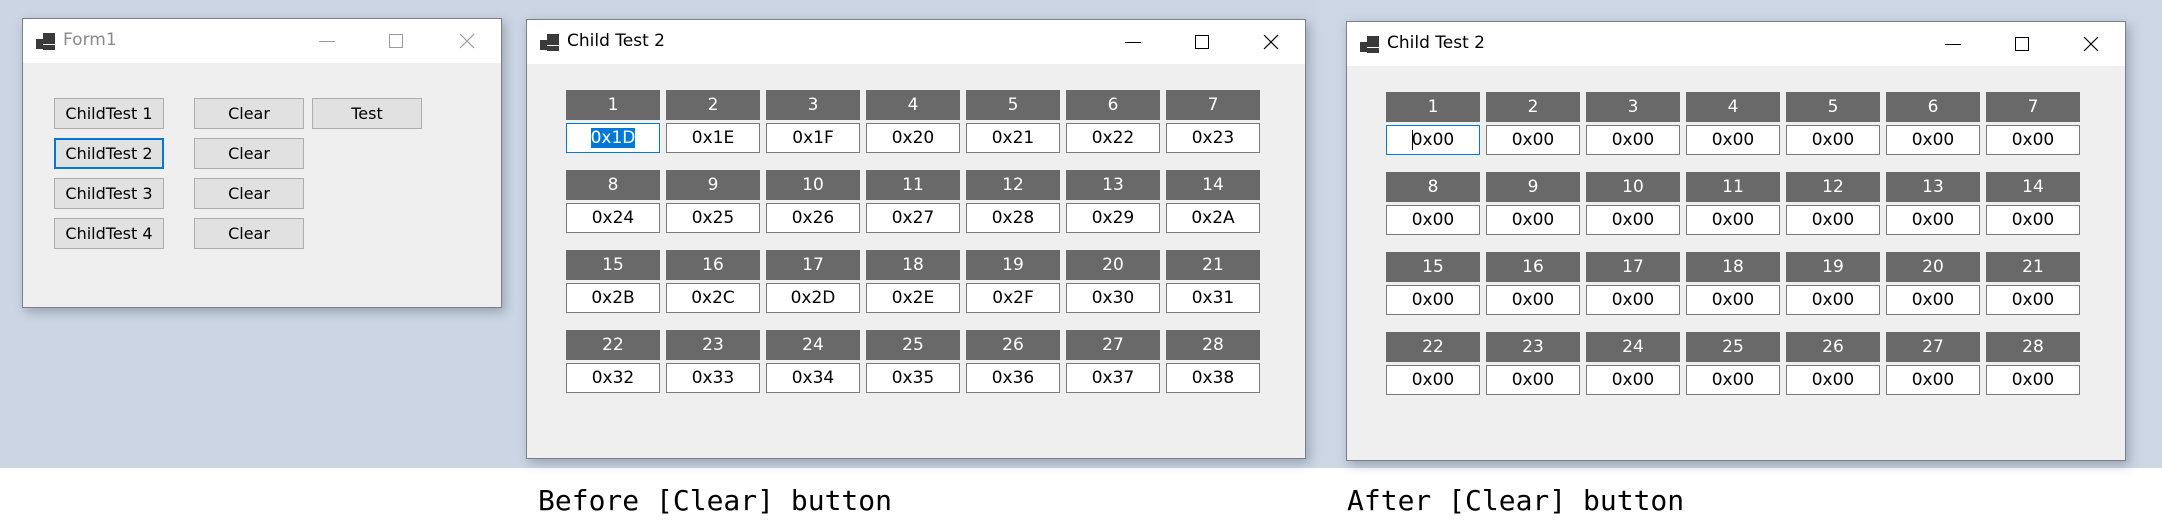 Image resolution: width=2162 pixels, height=530 pixels. What do you see at coordinates (813, 218) in the screenshot?
I see `register-value-field: 0x26` at bounding box center [813, 218].